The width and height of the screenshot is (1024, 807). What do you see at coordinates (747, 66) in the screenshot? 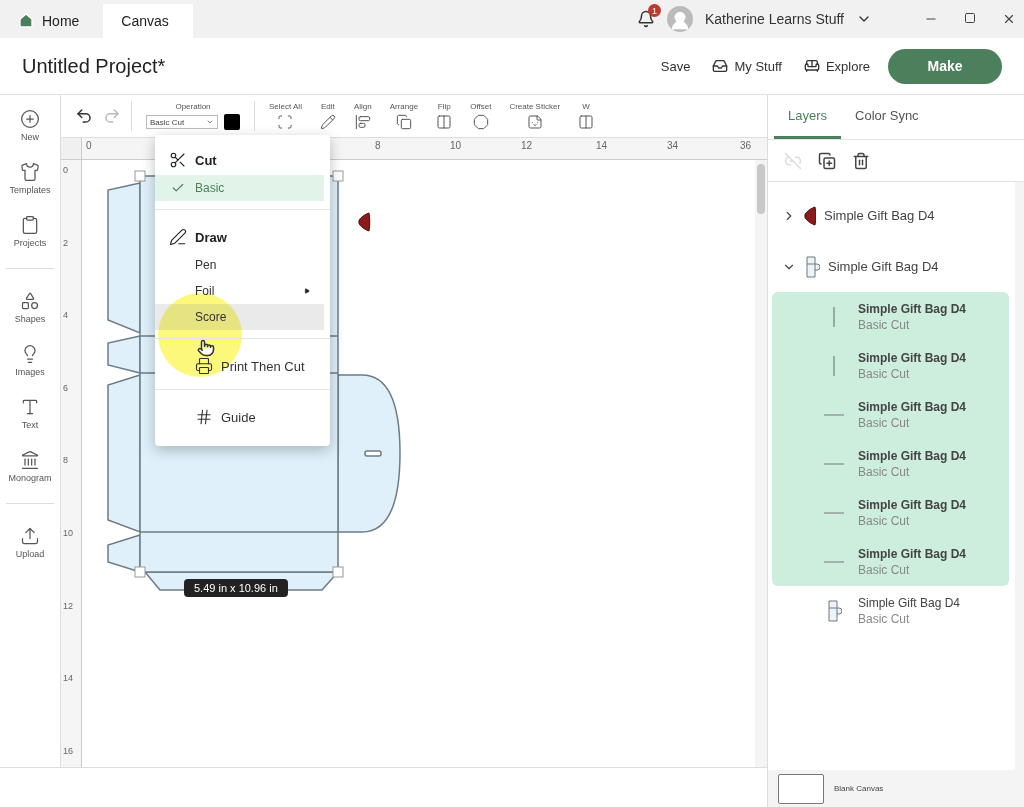
I see `my-stuff-link: My Stuff` at bounding box center [747, 66].